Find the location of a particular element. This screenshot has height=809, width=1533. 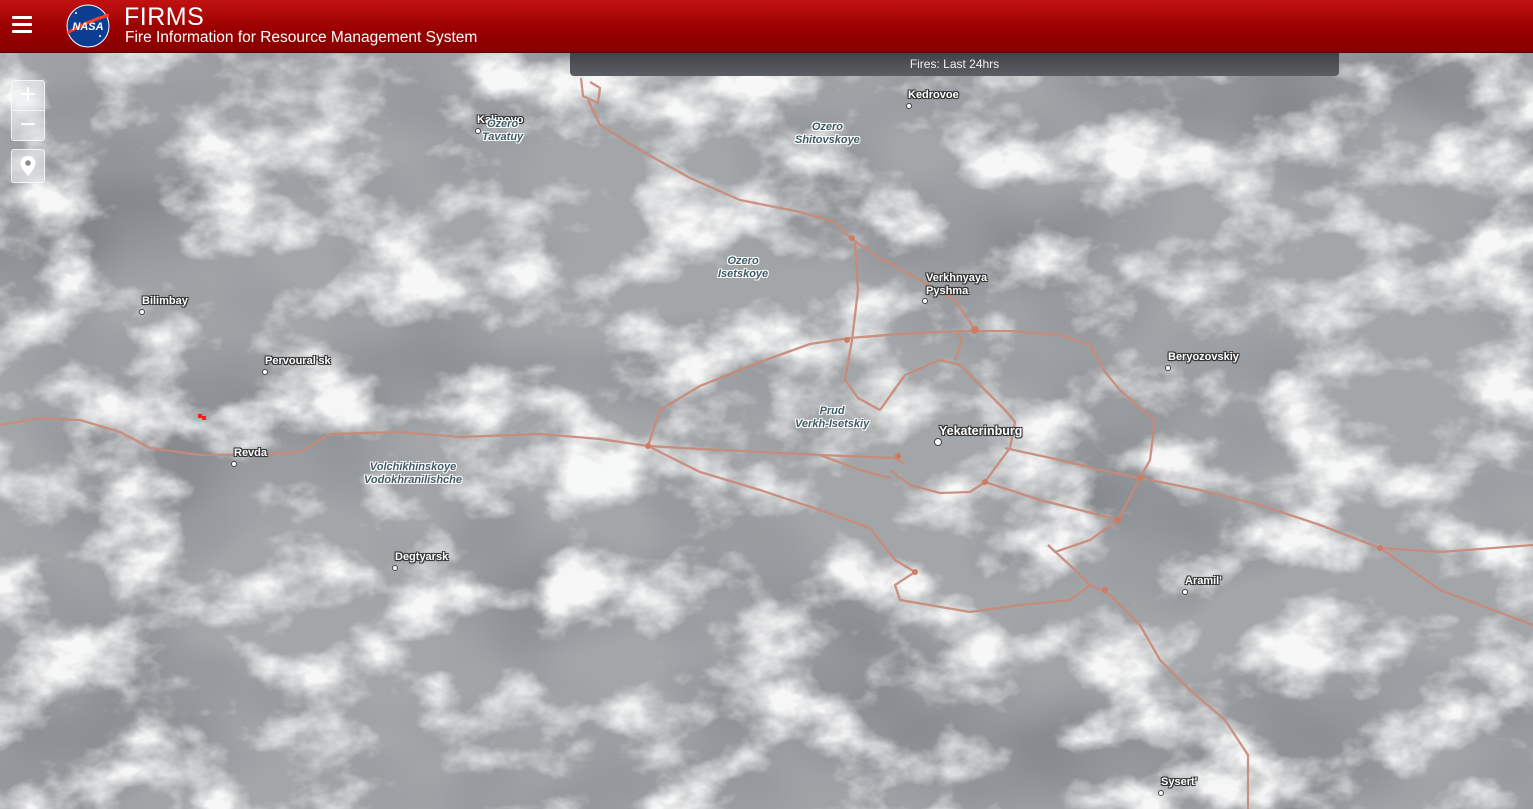

fire-hotspot is located at coordinates (204, 418).